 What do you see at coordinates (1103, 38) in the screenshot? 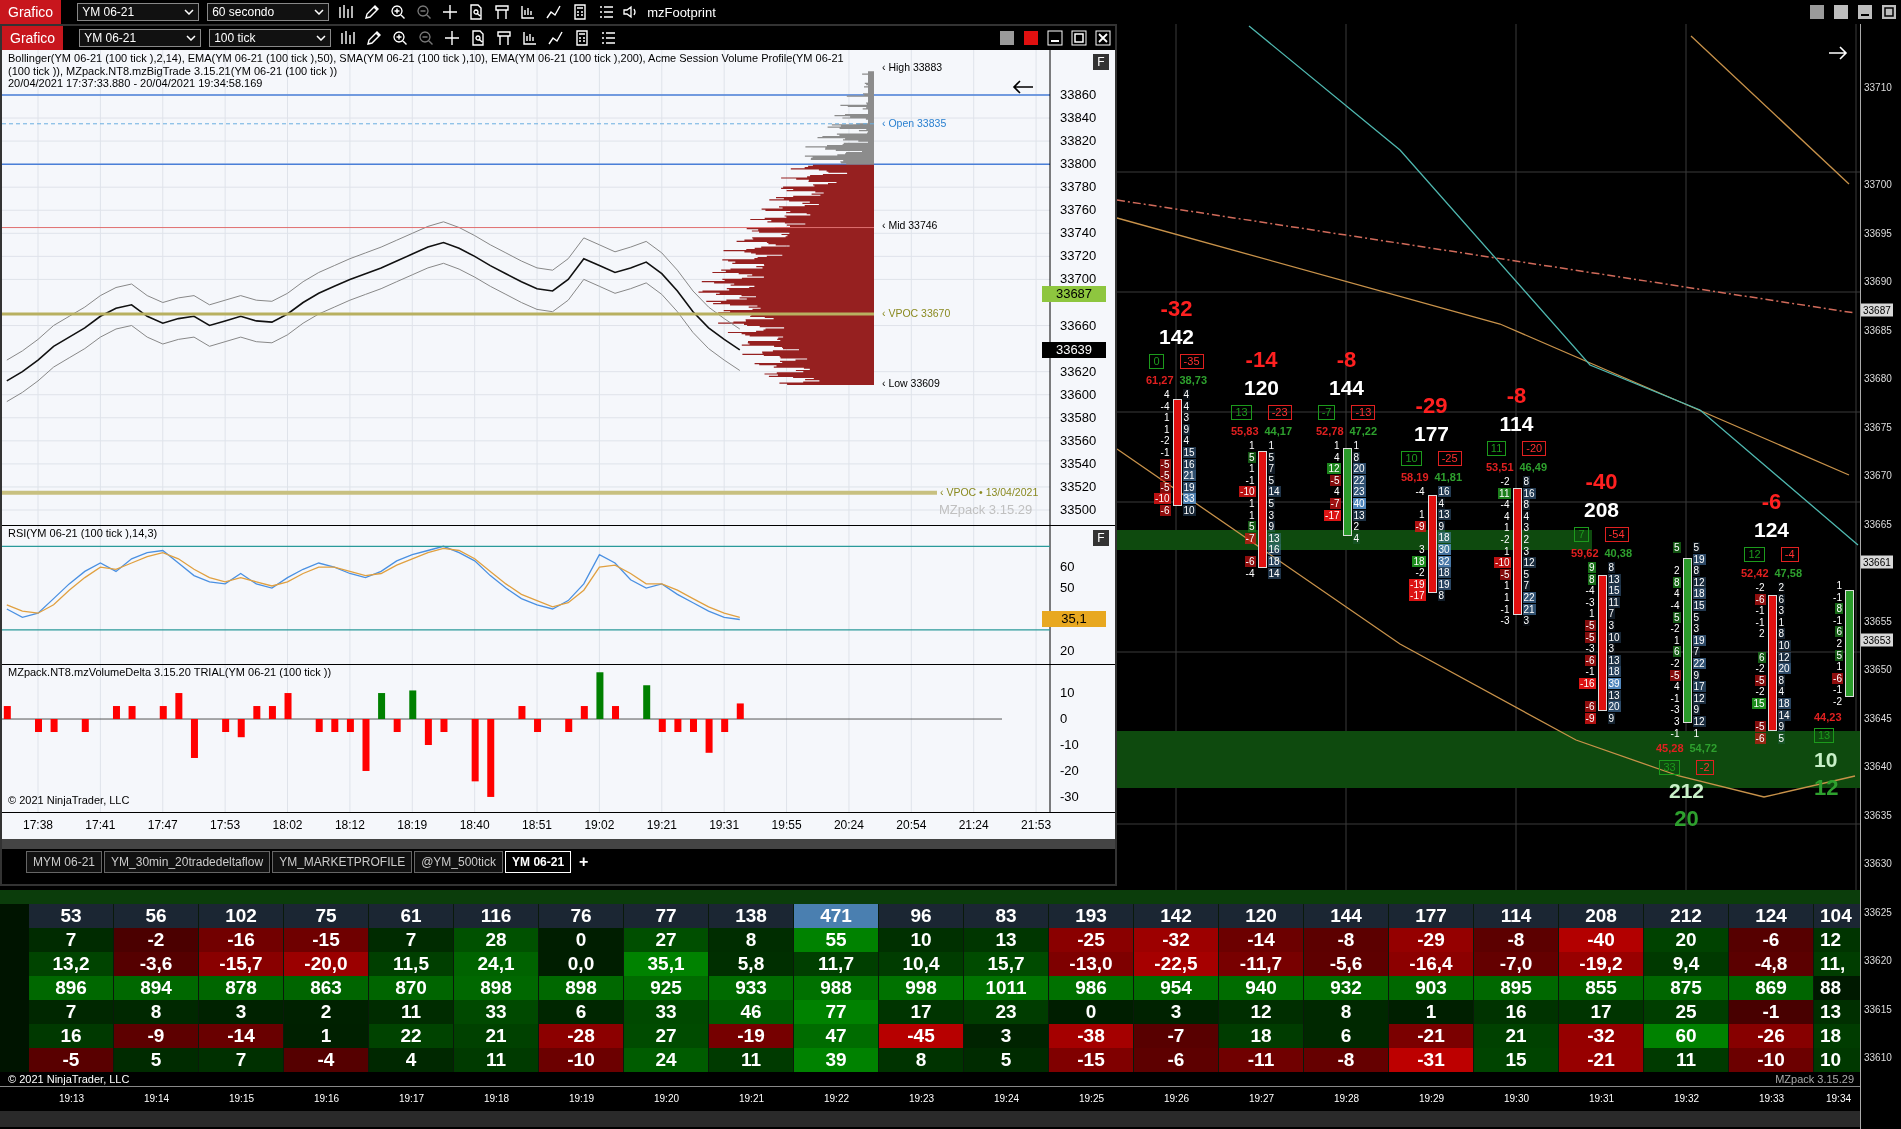
I see `close-icon` at bounding box center [1103, 38].